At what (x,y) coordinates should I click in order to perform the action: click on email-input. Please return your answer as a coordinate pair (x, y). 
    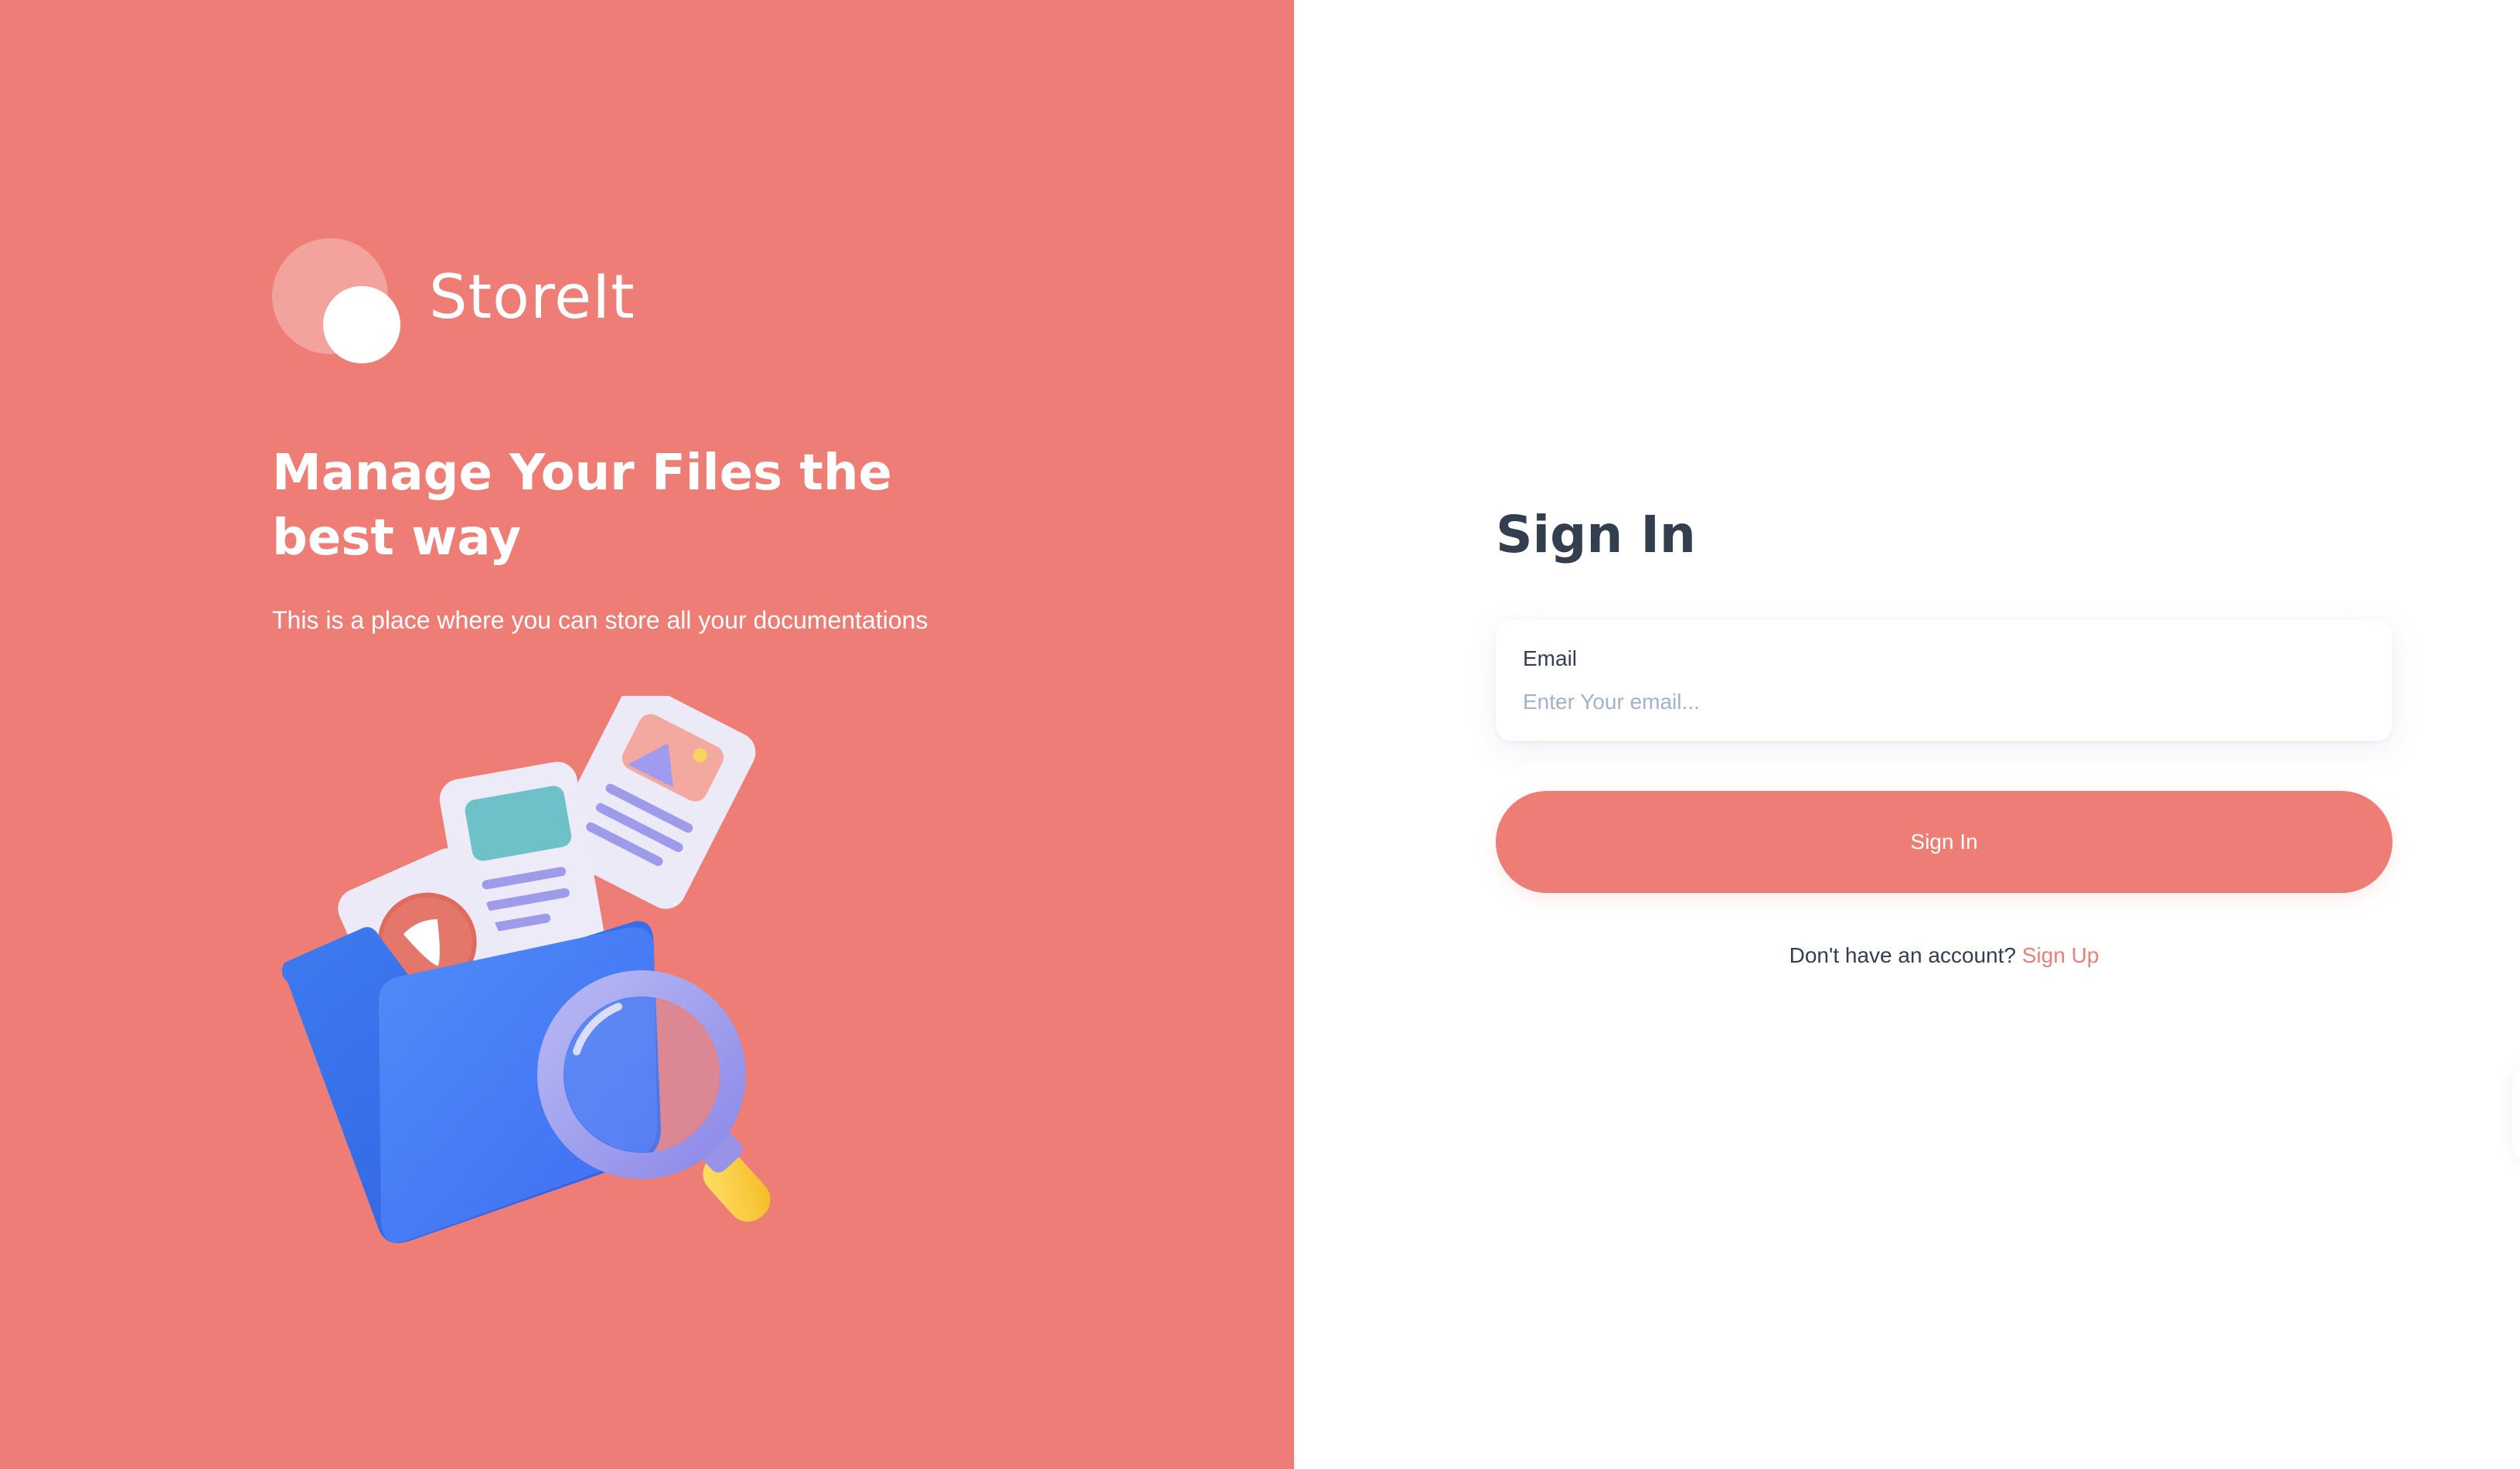
    Looking at the image, I should click on (1933, 702).